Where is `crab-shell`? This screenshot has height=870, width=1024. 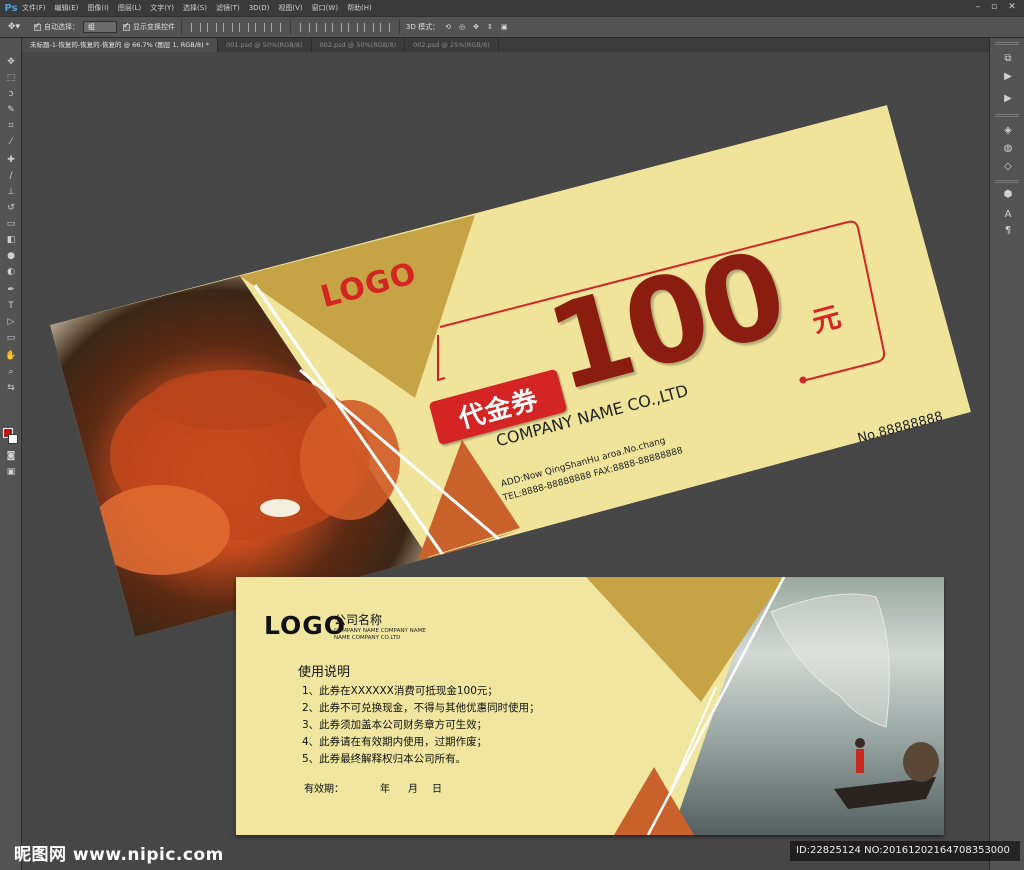
crab-shell is located at coordinates (230, 400).